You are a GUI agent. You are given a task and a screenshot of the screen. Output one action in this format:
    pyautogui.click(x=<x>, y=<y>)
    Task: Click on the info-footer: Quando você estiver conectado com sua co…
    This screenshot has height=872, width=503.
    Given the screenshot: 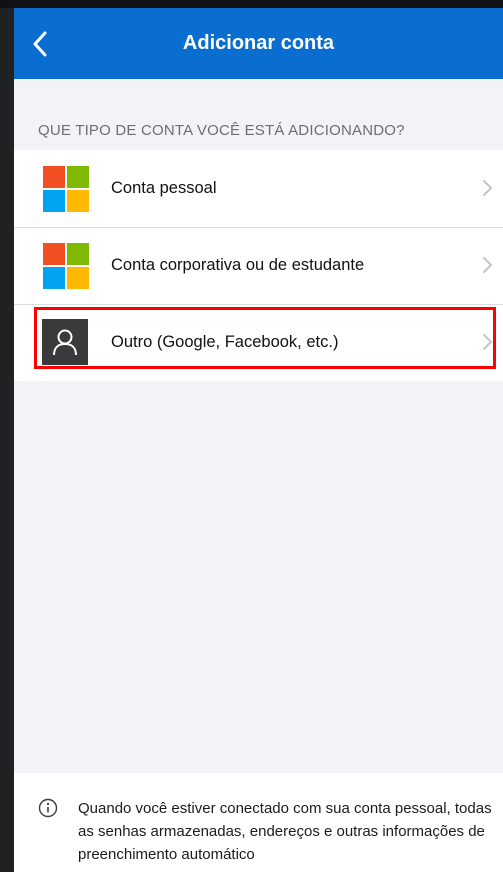 What is the action you would take?
    pyautogui.click(x=258, y=822)
    